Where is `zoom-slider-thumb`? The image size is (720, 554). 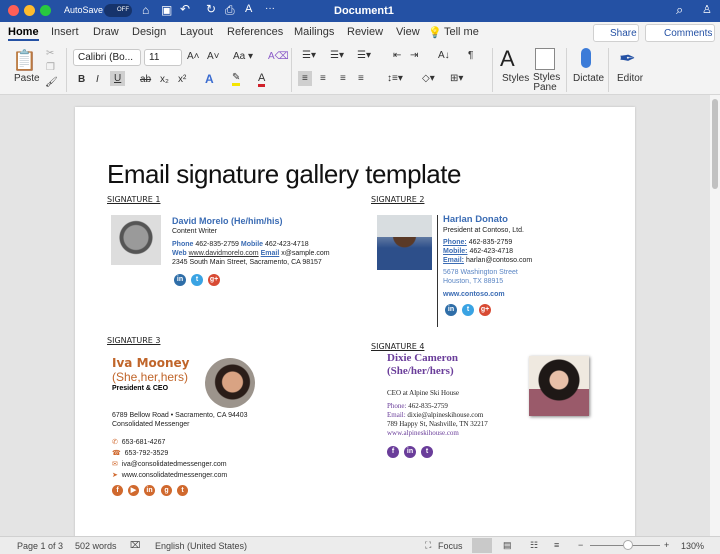
zoom-slider-thumb is located at coordinates (627, 545).